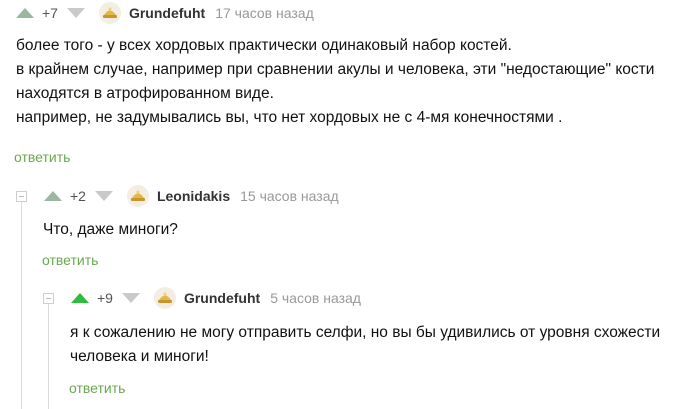 The width and height of the screenshot is (700, 409). I want to click on comment-line: человека и миноги!, so click(139, 356).